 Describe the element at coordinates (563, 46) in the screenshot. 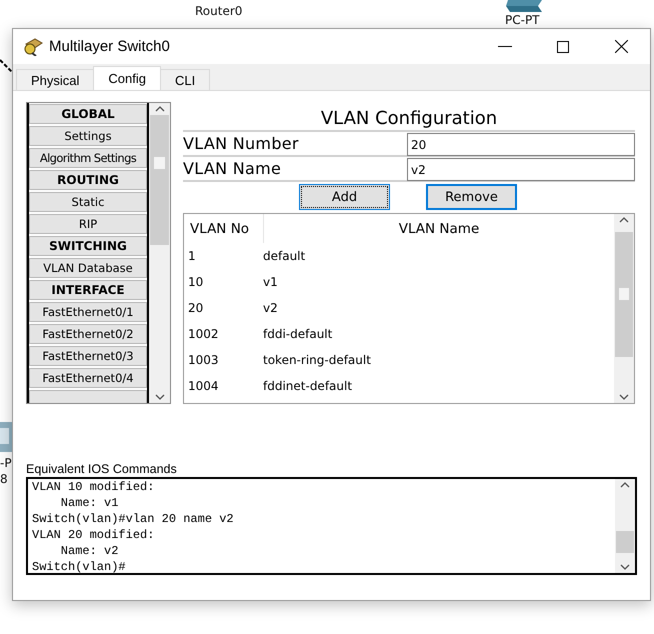

I see `maximize-icon` at that location.